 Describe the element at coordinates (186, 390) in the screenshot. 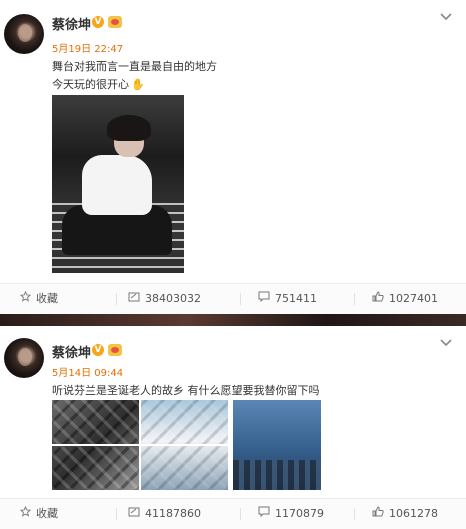

I see `post-text-line-1: 听说芬兰是圣诞老人的故乡 有什么愿望要我替你留下吗` at that location.